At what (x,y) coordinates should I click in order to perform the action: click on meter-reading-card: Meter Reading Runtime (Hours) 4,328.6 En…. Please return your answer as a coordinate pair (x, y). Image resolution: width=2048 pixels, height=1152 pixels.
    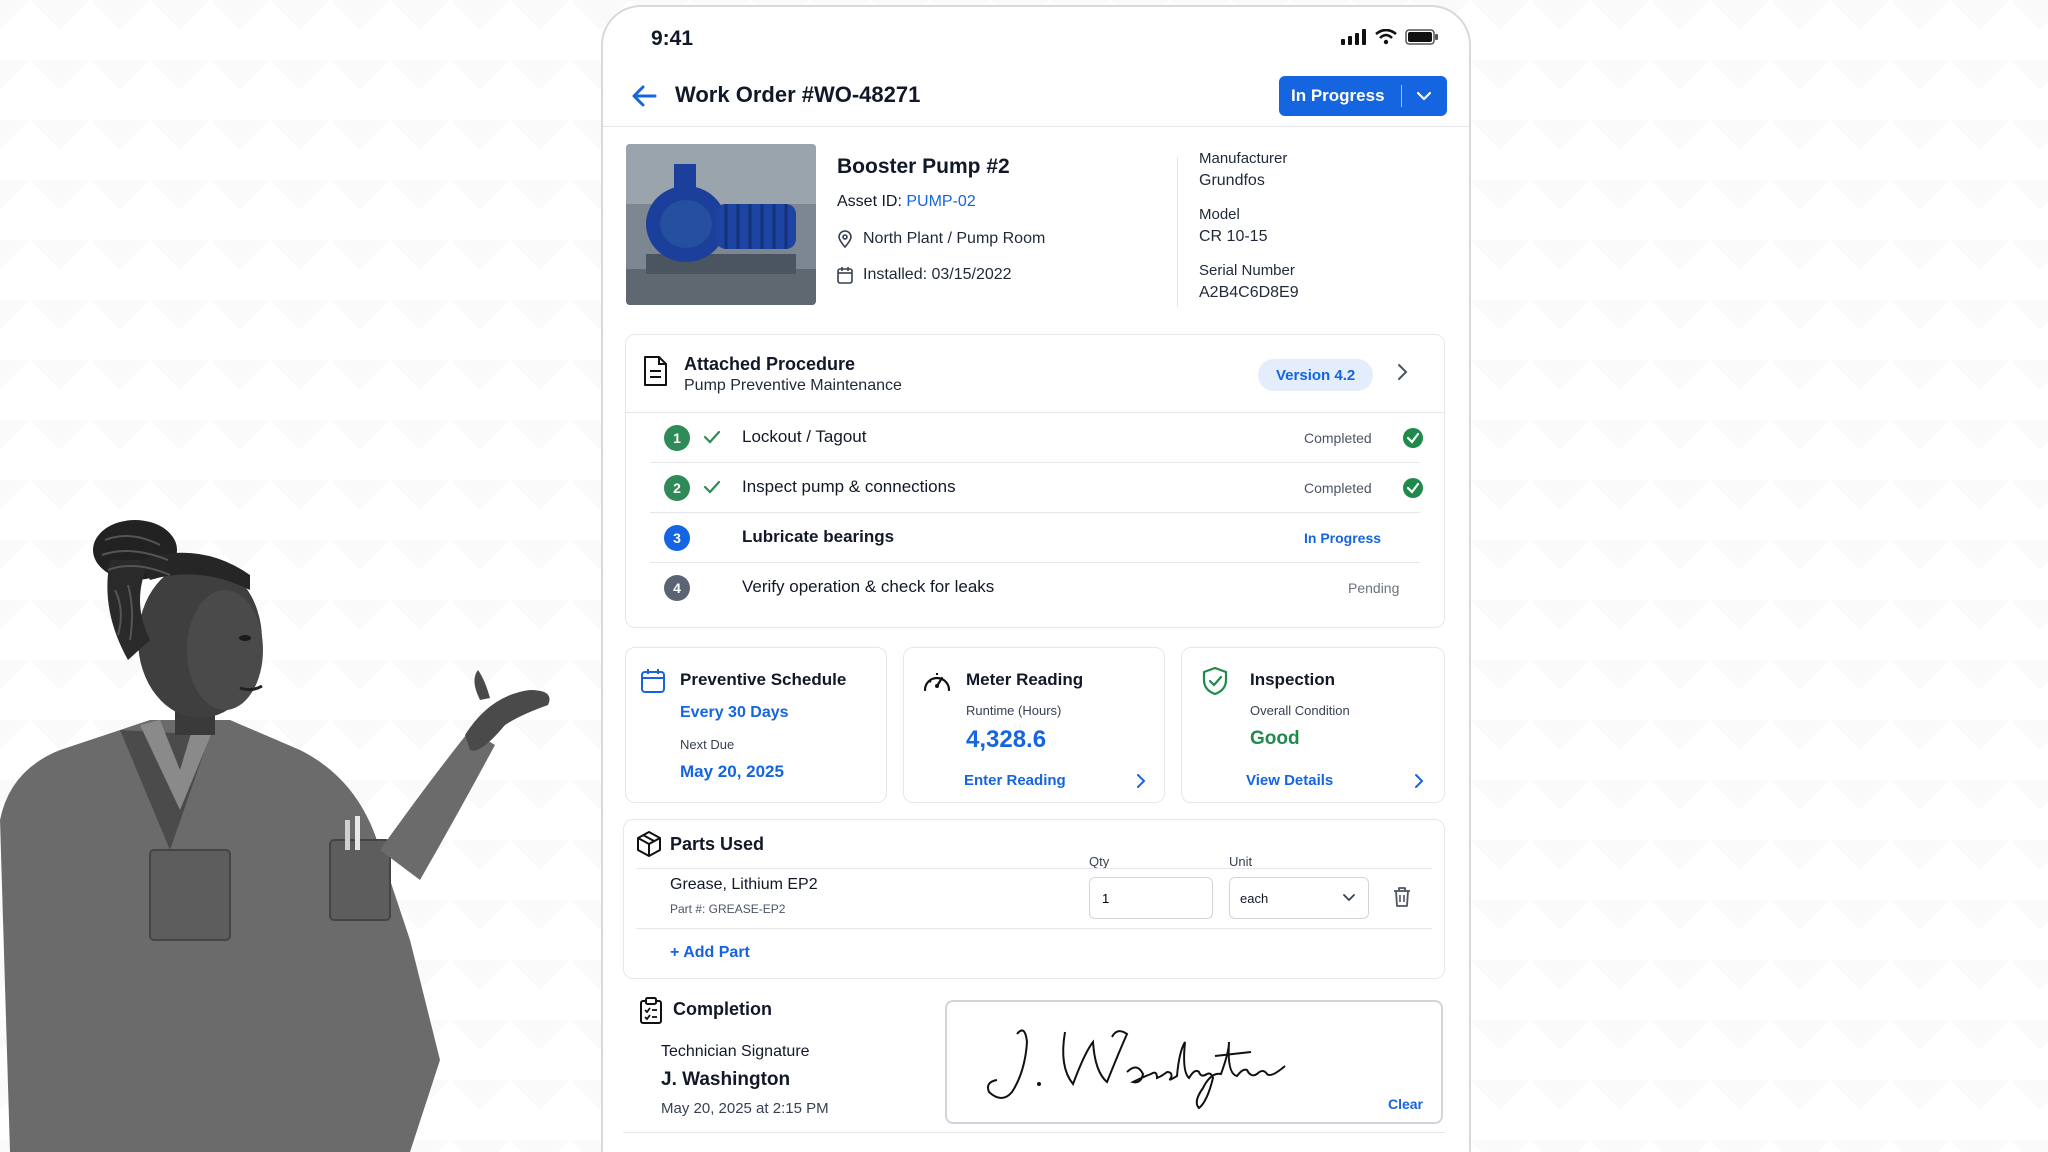
    Looking at the image, I should click on (1034, 725).